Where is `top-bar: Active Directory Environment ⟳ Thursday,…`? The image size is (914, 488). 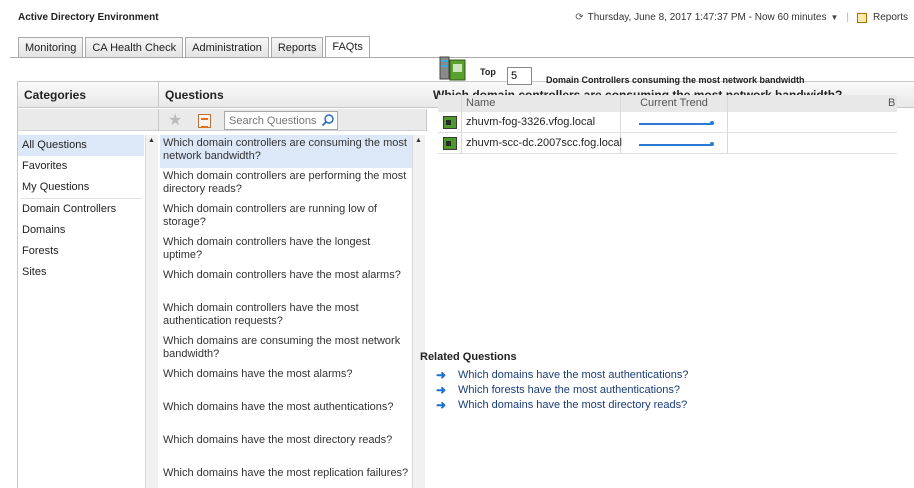 top-bar: Active Directory Environment ⟳ Thursday,… is located at coordinates (457, 17).